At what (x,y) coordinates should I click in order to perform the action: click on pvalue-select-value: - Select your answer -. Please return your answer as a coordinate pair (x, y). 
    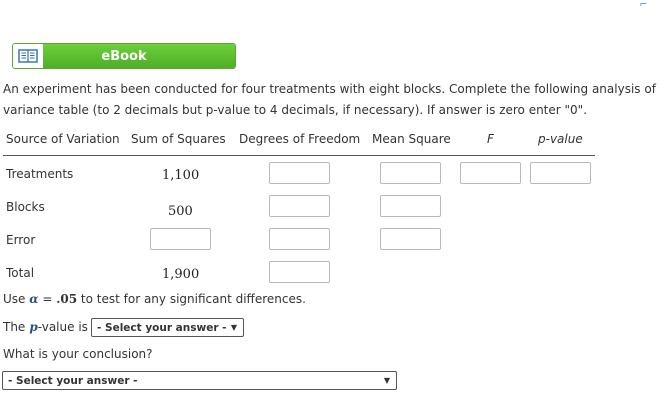
    Looking at the image, I should click on (162, 327).